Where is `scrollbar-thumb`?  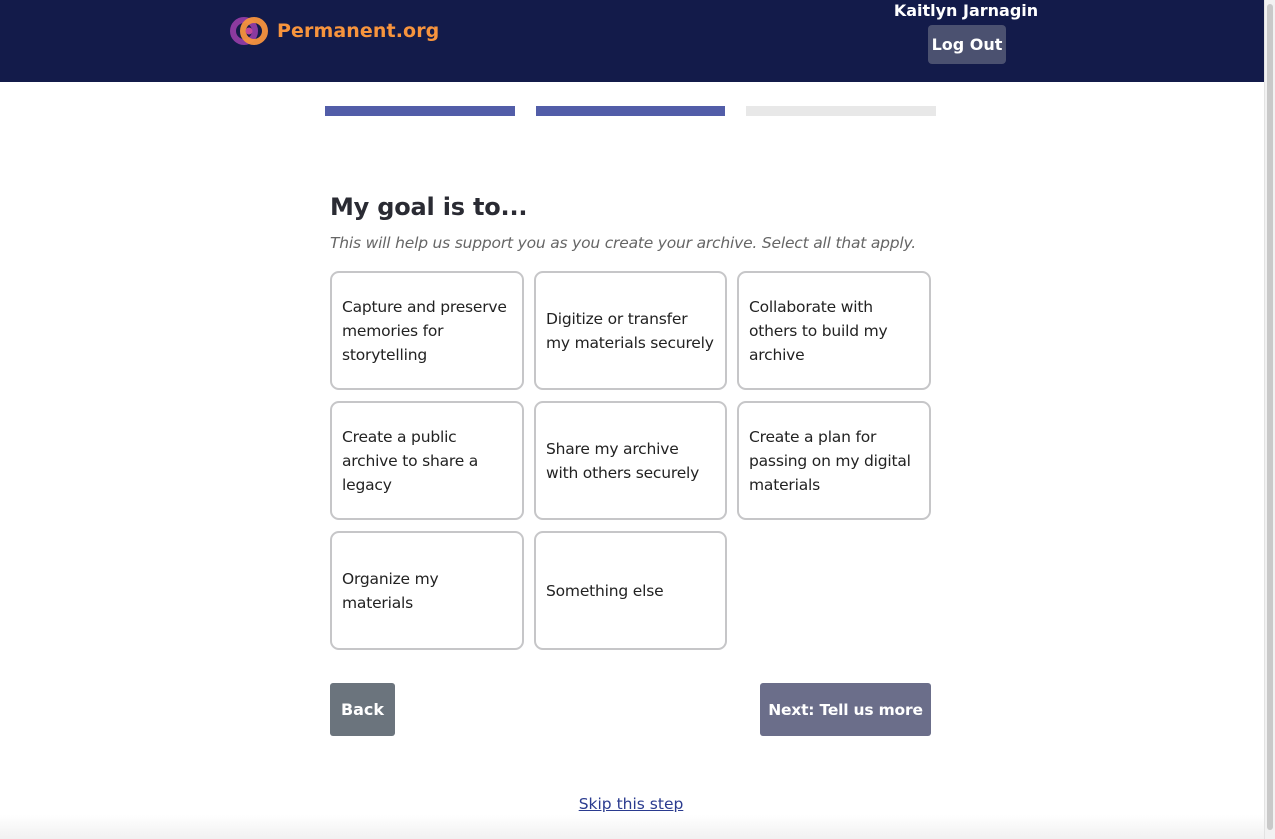
scrollbar-thumb is located at coordinates (1270, 417).